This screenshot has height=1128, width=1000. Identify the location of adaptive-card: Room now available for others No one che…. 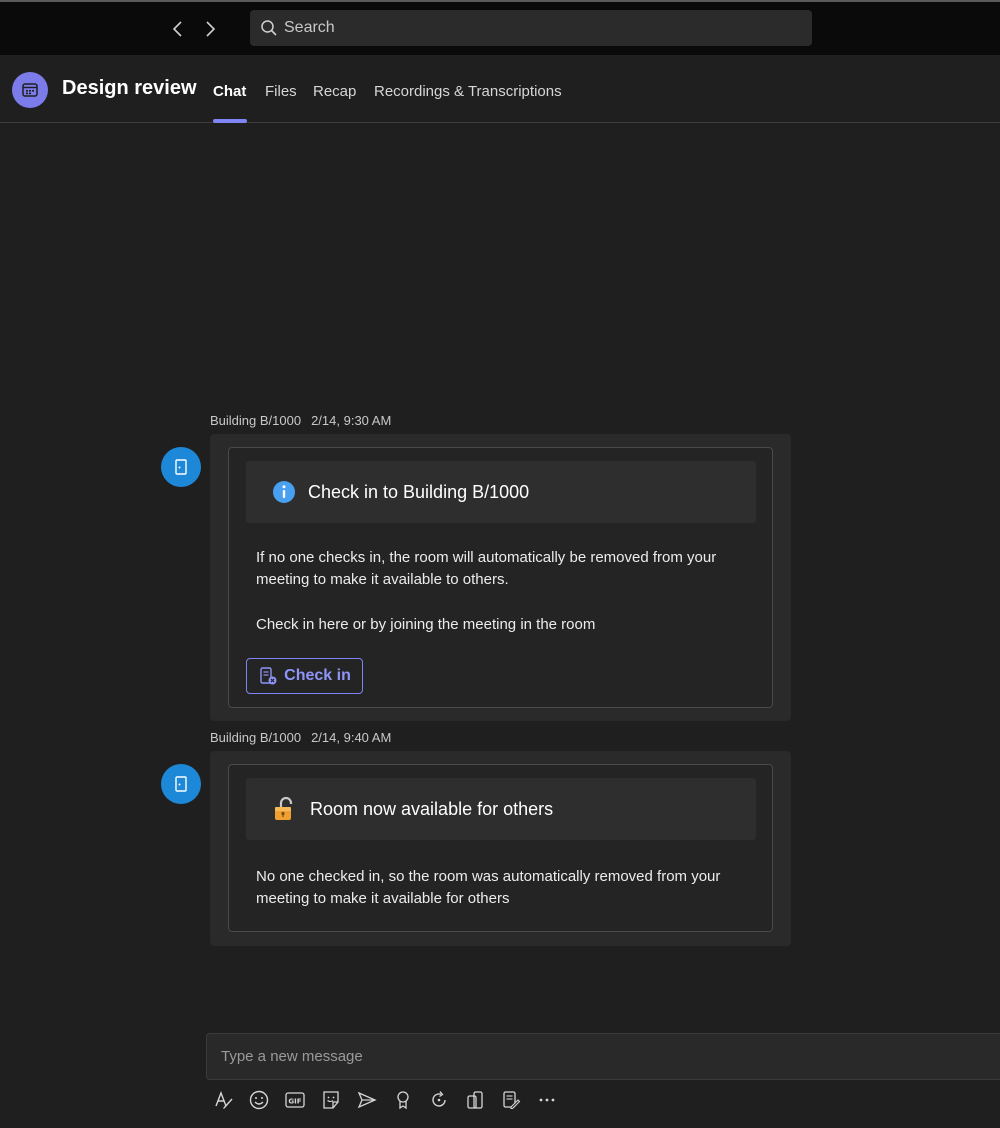
(500, 848).